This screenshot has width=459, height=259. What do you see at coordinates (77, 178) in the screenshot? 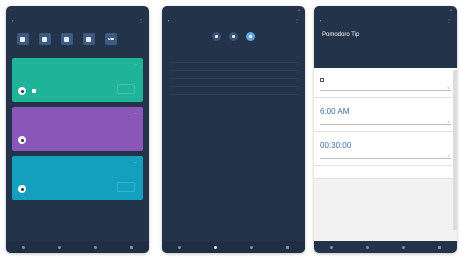
I see `timer-card-teal: ⋯` at bounding box center [77, 178].